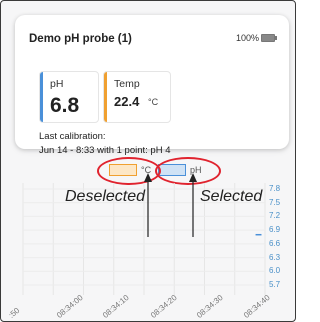  Describe the element at coordinates (148, 205) in the screenshot. I see `arrow-to-deselected` at that location.